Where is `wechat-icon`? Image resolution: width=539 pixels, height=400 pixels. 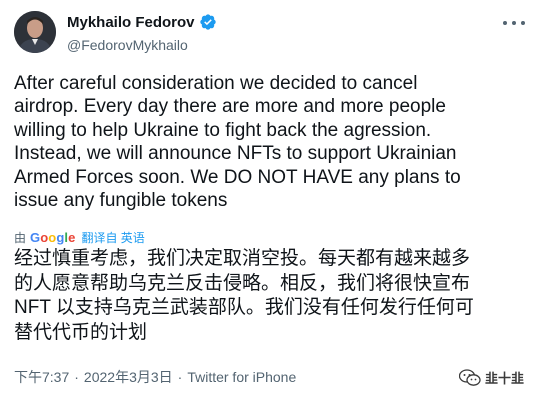 wechat-icon is located at coordinates (469, 377).